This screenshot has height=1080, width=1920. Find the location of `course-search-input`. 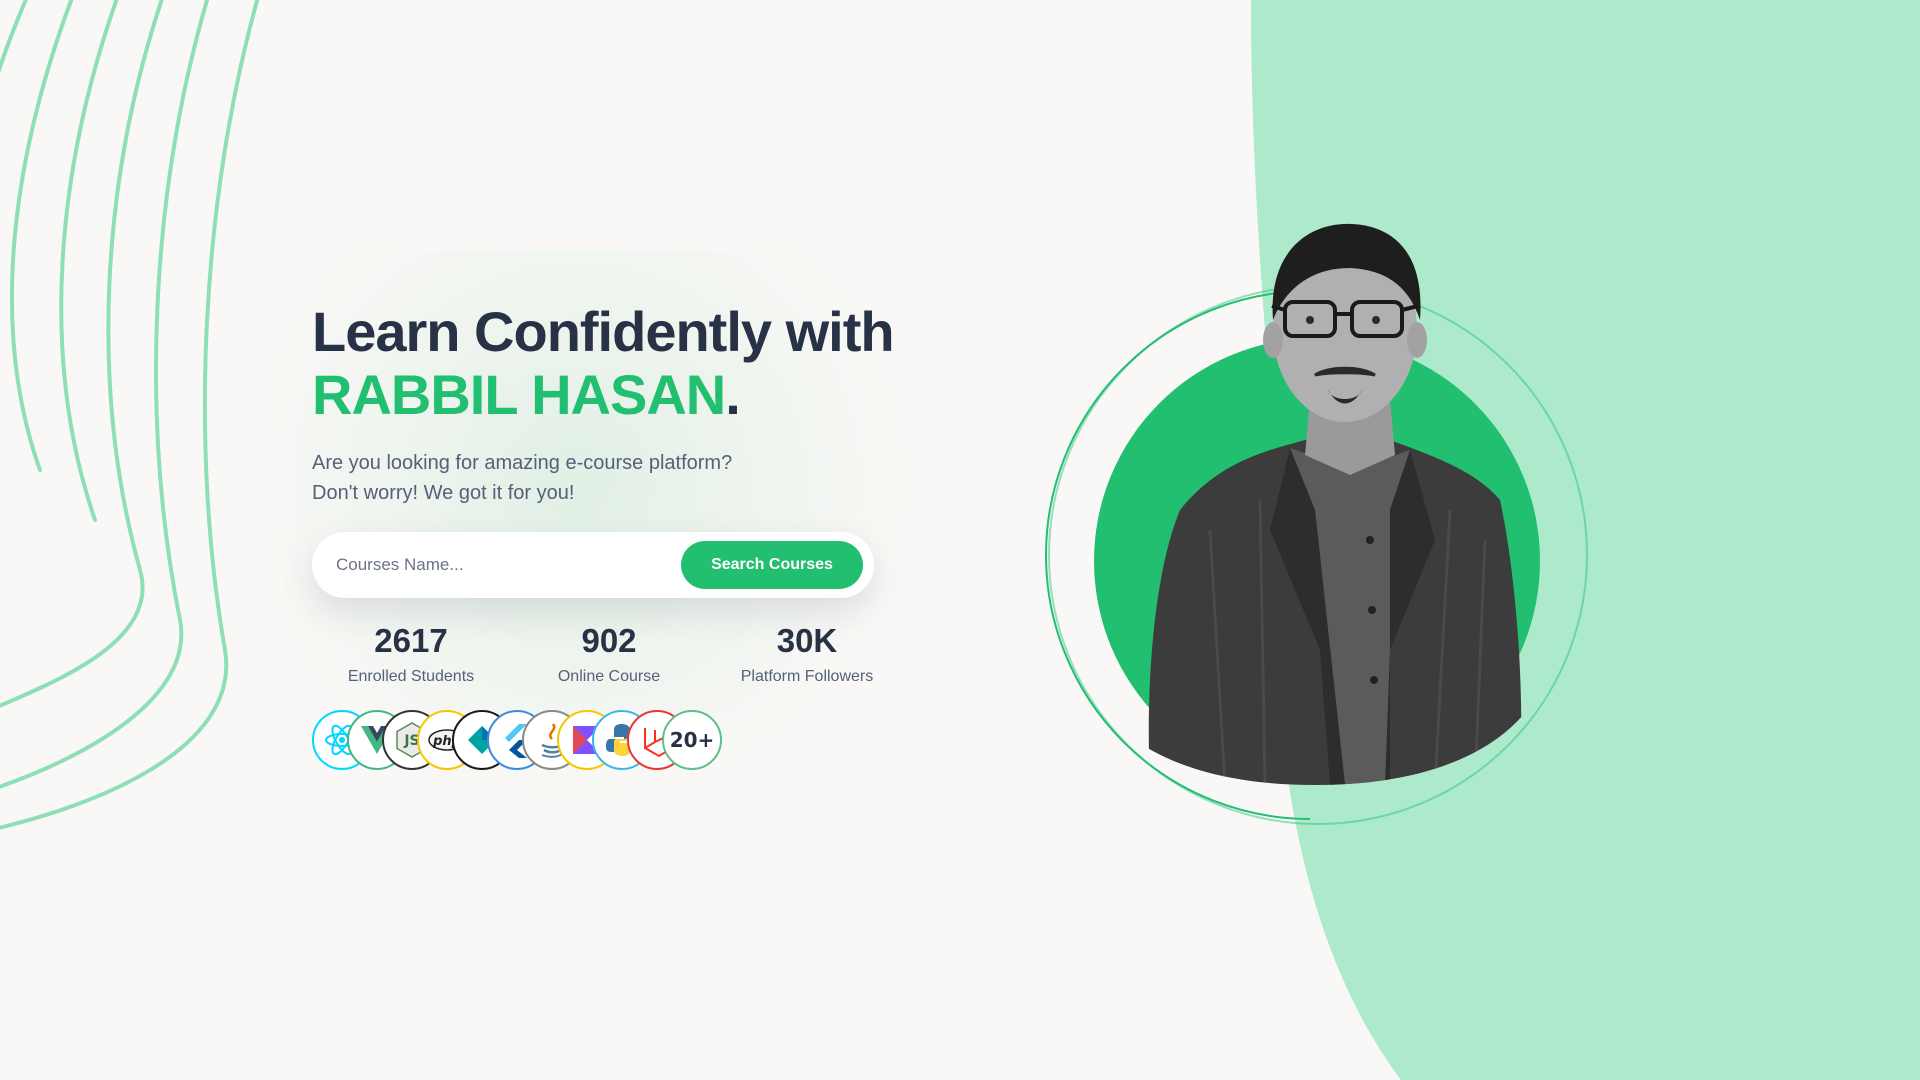

course-search-input is located at coordinates (508, 565).